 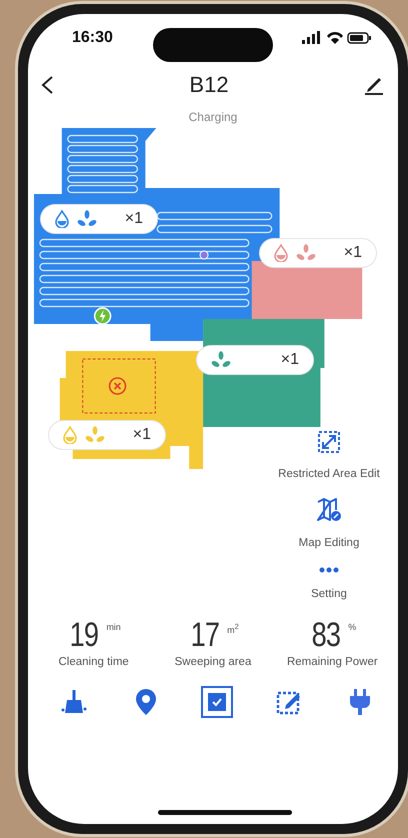 I want to click on status-icons-drawing, so click(x=337, y=38).